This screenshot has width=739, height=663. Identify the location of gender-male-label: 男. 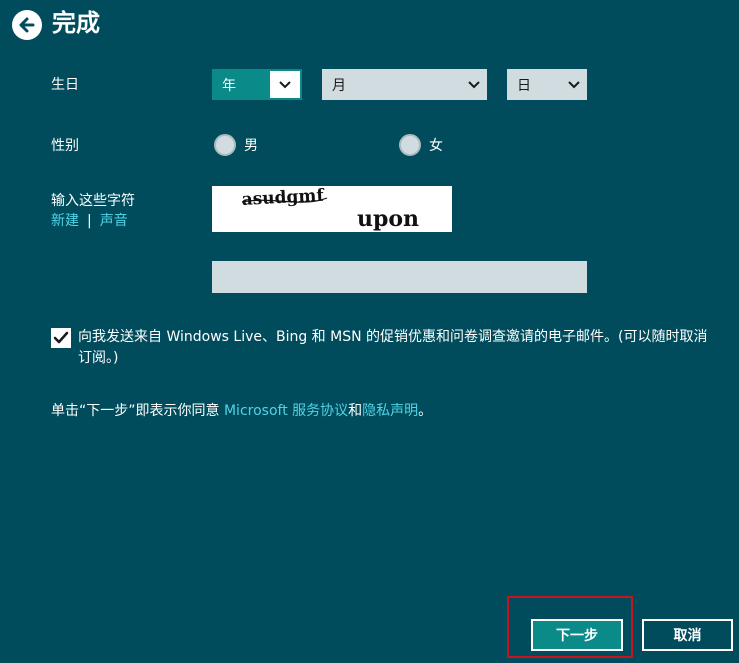
(251, 146).